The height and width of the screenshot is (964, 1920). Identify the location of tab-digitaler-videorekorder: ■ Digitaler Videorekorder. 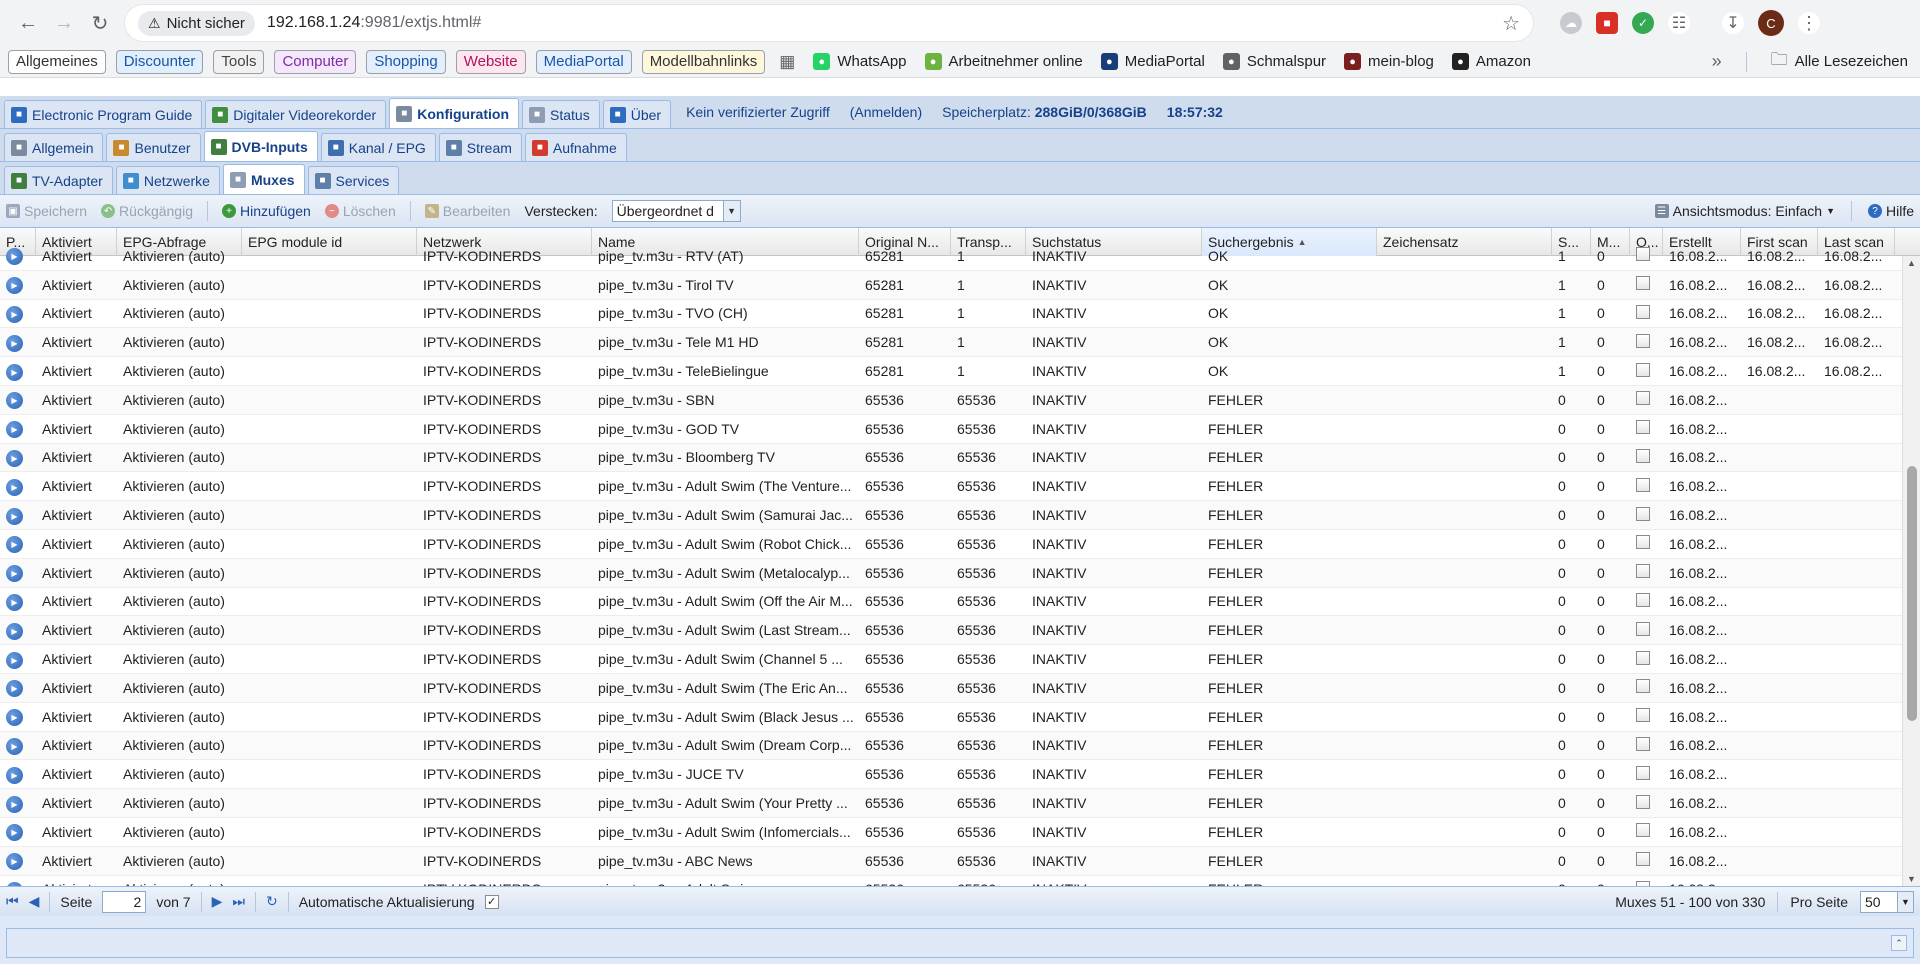
(296, 114).